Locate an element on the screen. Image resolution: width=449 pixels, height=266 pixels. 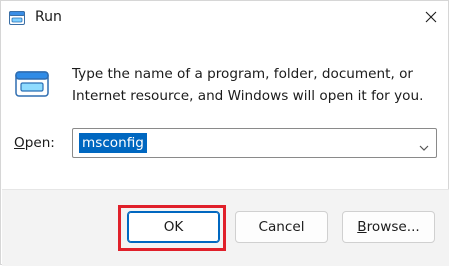
browse-mnemonic: B is located at coordinates (362, 227).